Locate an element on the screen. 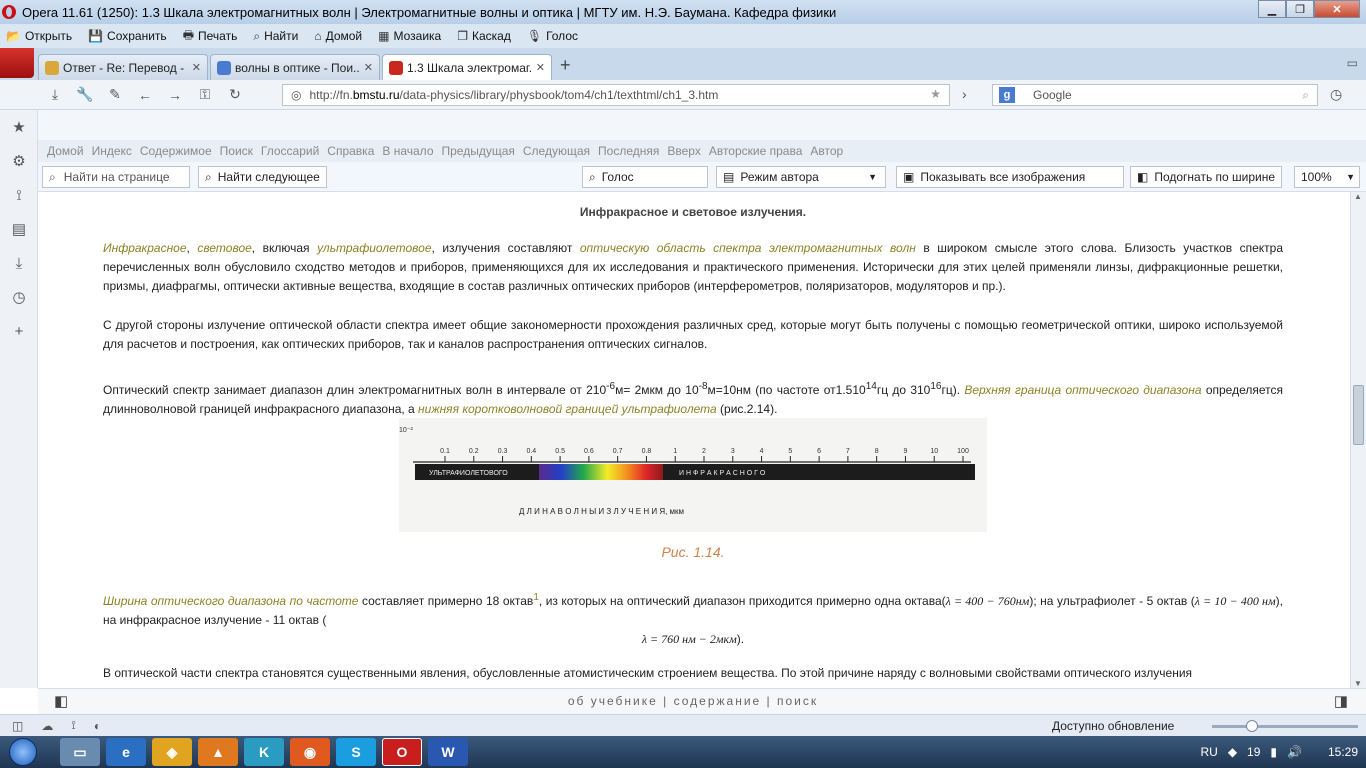  tab-google-search: волны в оптике - Пои... ✕ is located at coordinates (295, 67).